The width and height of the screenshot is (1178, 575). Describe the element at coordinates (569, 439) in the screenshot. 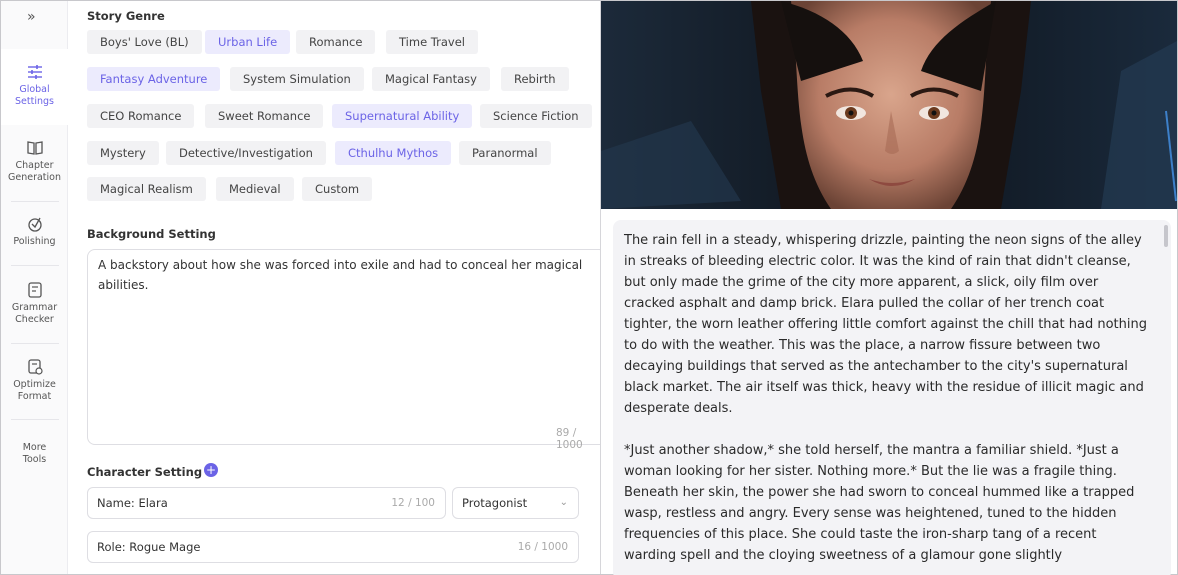

I see `background-counter: 89 / 1000` at that location.